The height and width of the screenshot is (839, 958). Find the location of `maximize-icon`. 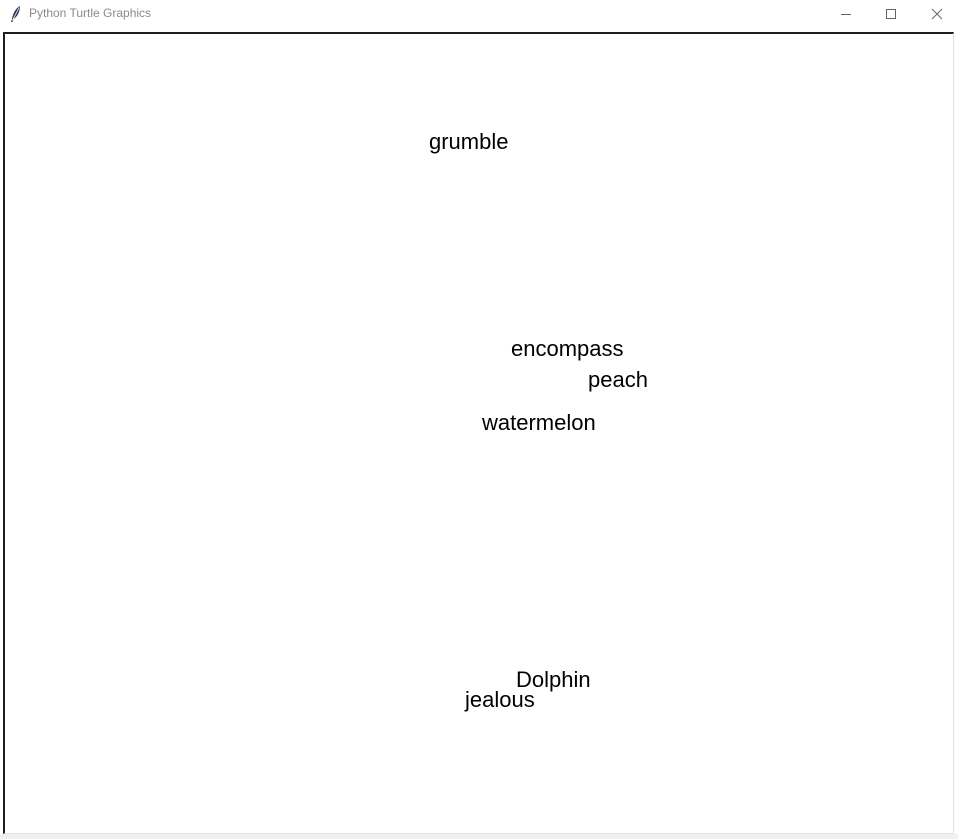

maximize-icon is located at coordinates (891, 14).